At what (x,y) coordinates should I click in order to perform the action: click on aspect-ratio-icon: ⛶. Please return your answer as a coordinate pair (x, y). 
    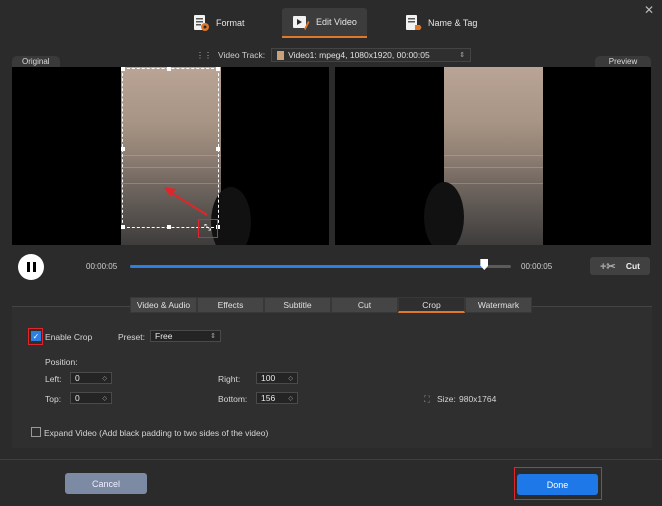
    Looking at the image, I should click on (427, 399).